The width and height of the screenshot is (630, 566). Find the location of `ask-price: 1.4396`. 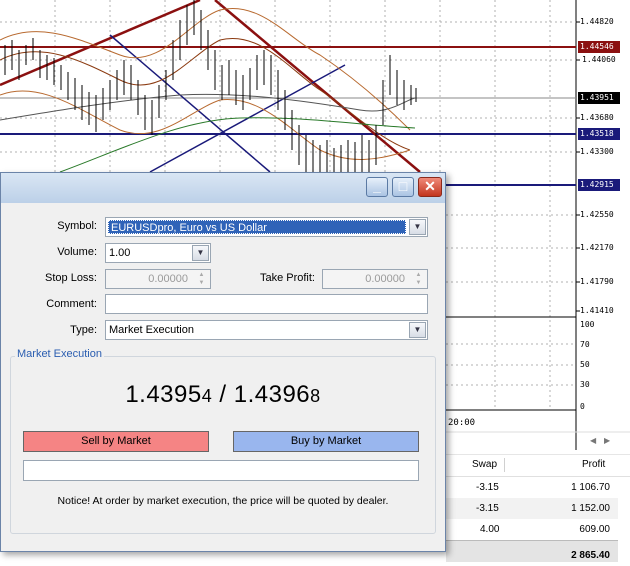

ask-price: 1.4396 is located at coordinates (272, 394).